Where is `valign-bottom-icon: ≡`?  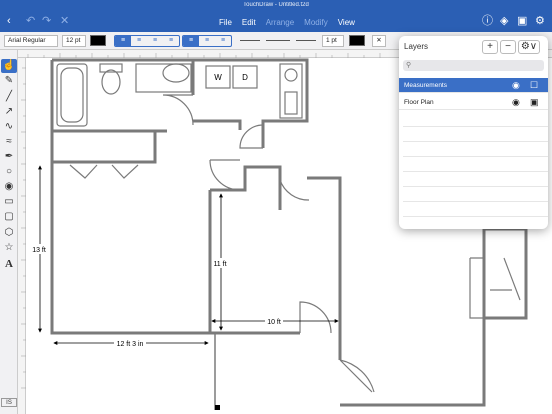 valign-bottom-icon: ≡ is located at coordinates (223, 41).